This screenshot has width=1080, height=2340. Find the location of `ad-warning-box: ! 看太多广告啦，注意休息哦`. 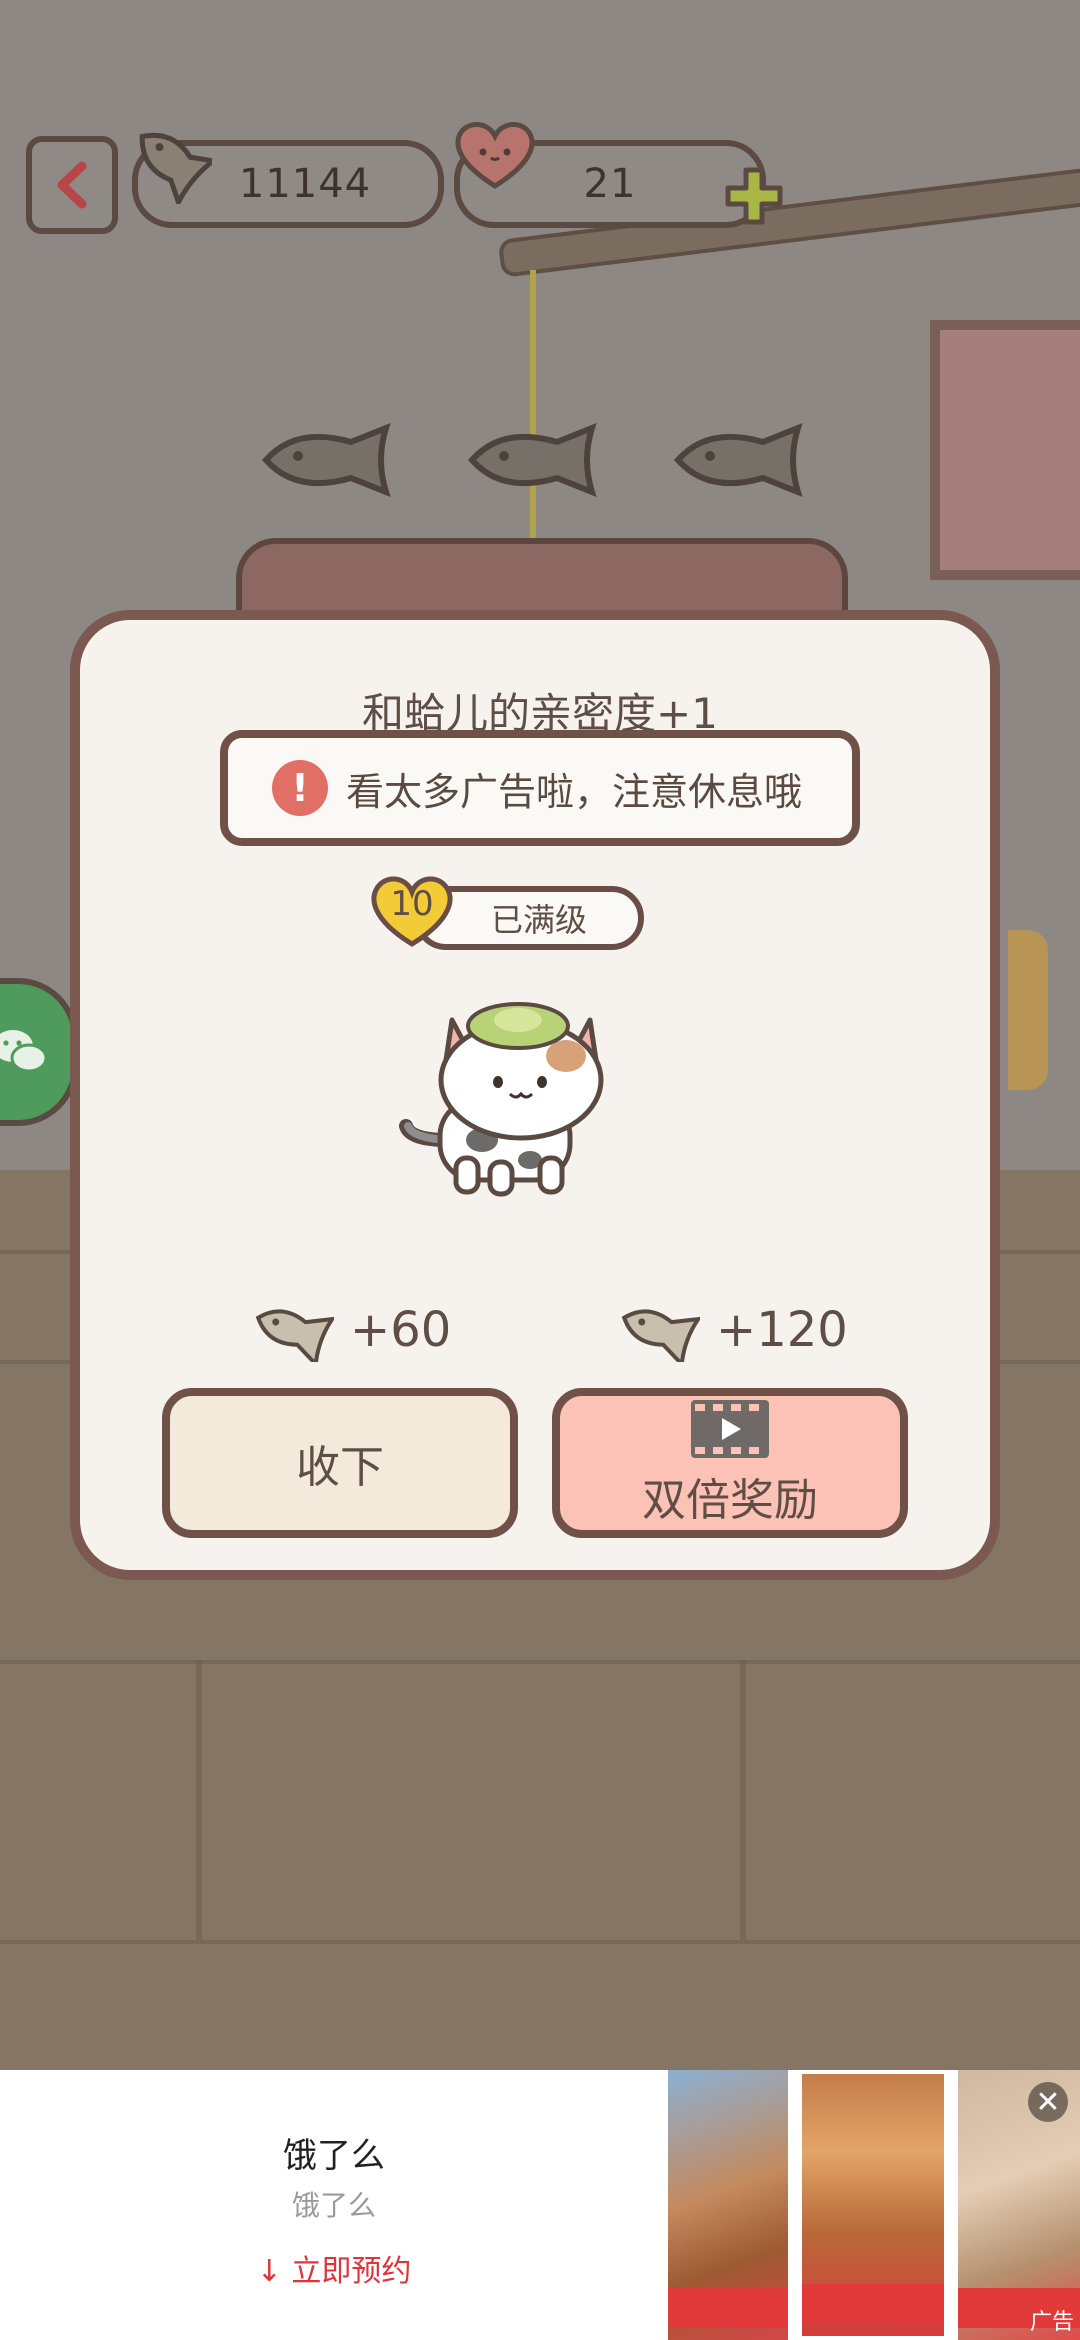

ad-warning-box: ! 看太多广告啦，注意休息哦 is located at coordinates (540, 788).